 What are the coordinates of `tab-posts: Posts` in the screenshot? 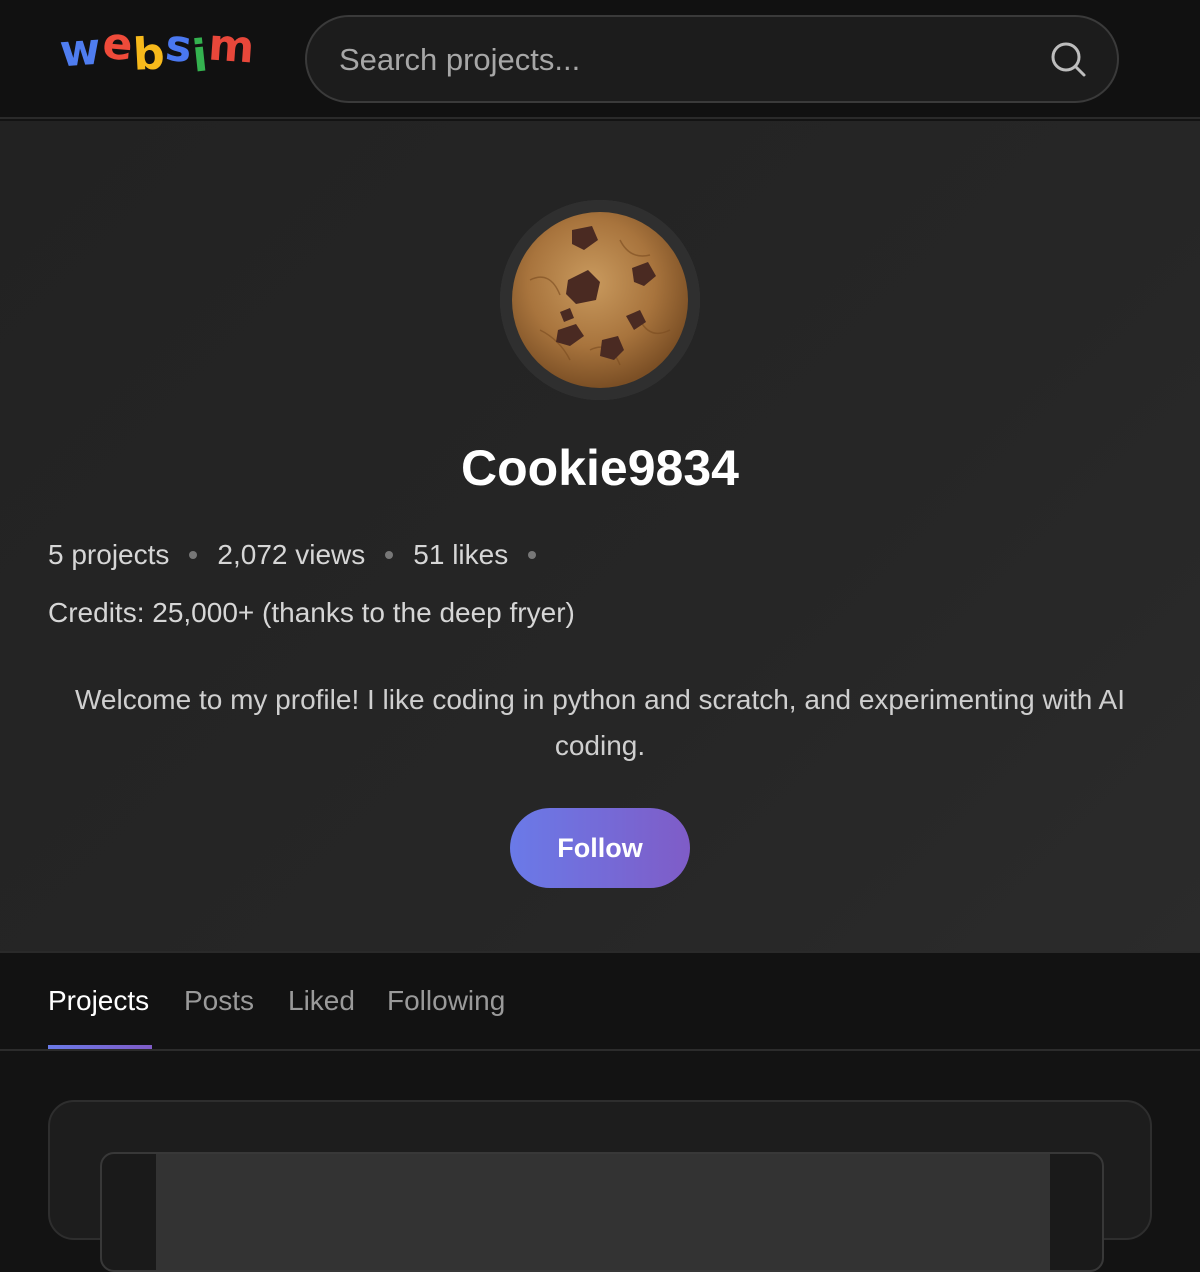 It's located at (219, 1001).